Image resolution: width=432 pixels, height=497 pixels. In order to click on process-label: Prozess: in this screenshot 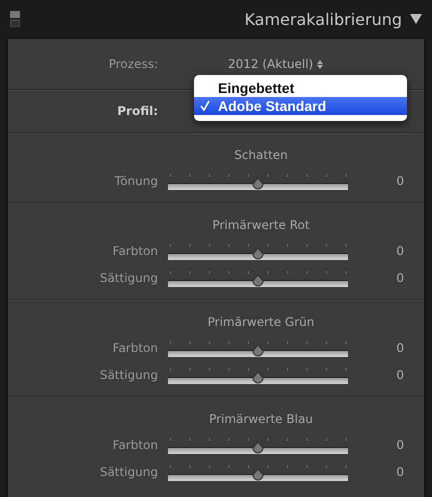, I will do `click(133, 64)`.